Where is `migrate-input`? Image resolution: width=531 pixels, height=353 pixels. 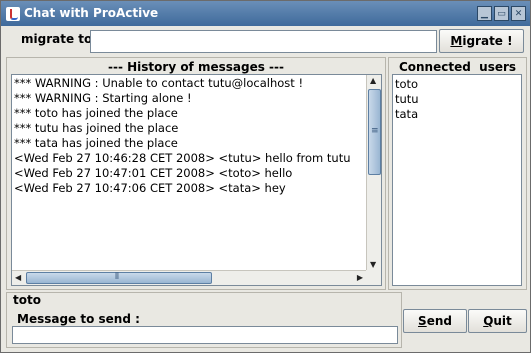
migrate-input is located at coordinates (263, 41).